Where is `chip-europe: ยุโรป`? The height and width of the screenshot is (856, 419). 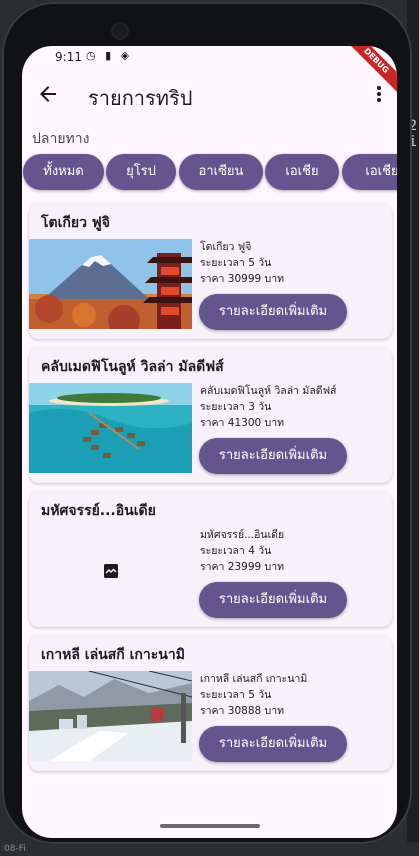
chip-europe: ยุโรป is located at coordinates (141, 172).